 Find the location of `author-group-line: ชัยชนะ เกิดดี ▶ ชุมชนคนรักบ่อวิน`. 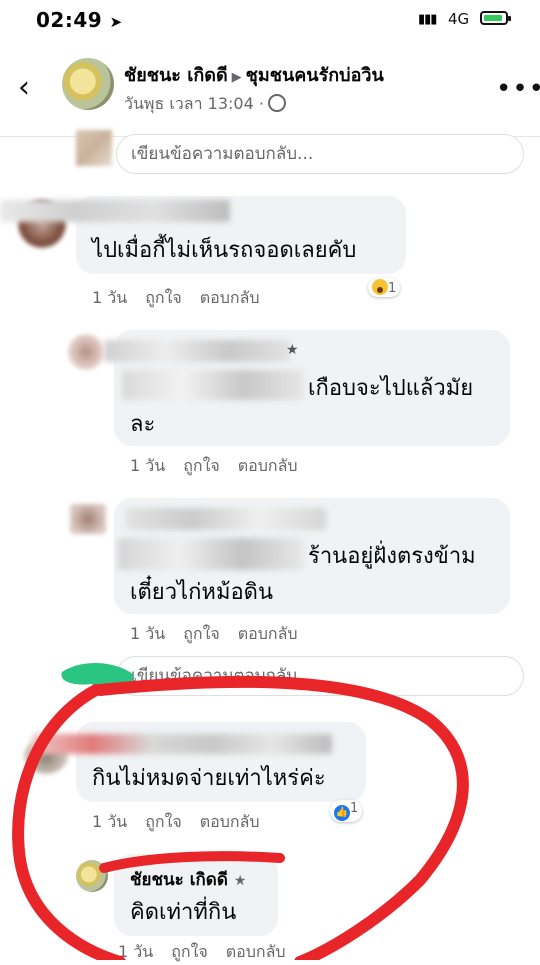

author-group-line: ชัยชนะ เกิดดี ▶ ชุมชนคนรักบ่อวิน is located at coordinates (254, 74).